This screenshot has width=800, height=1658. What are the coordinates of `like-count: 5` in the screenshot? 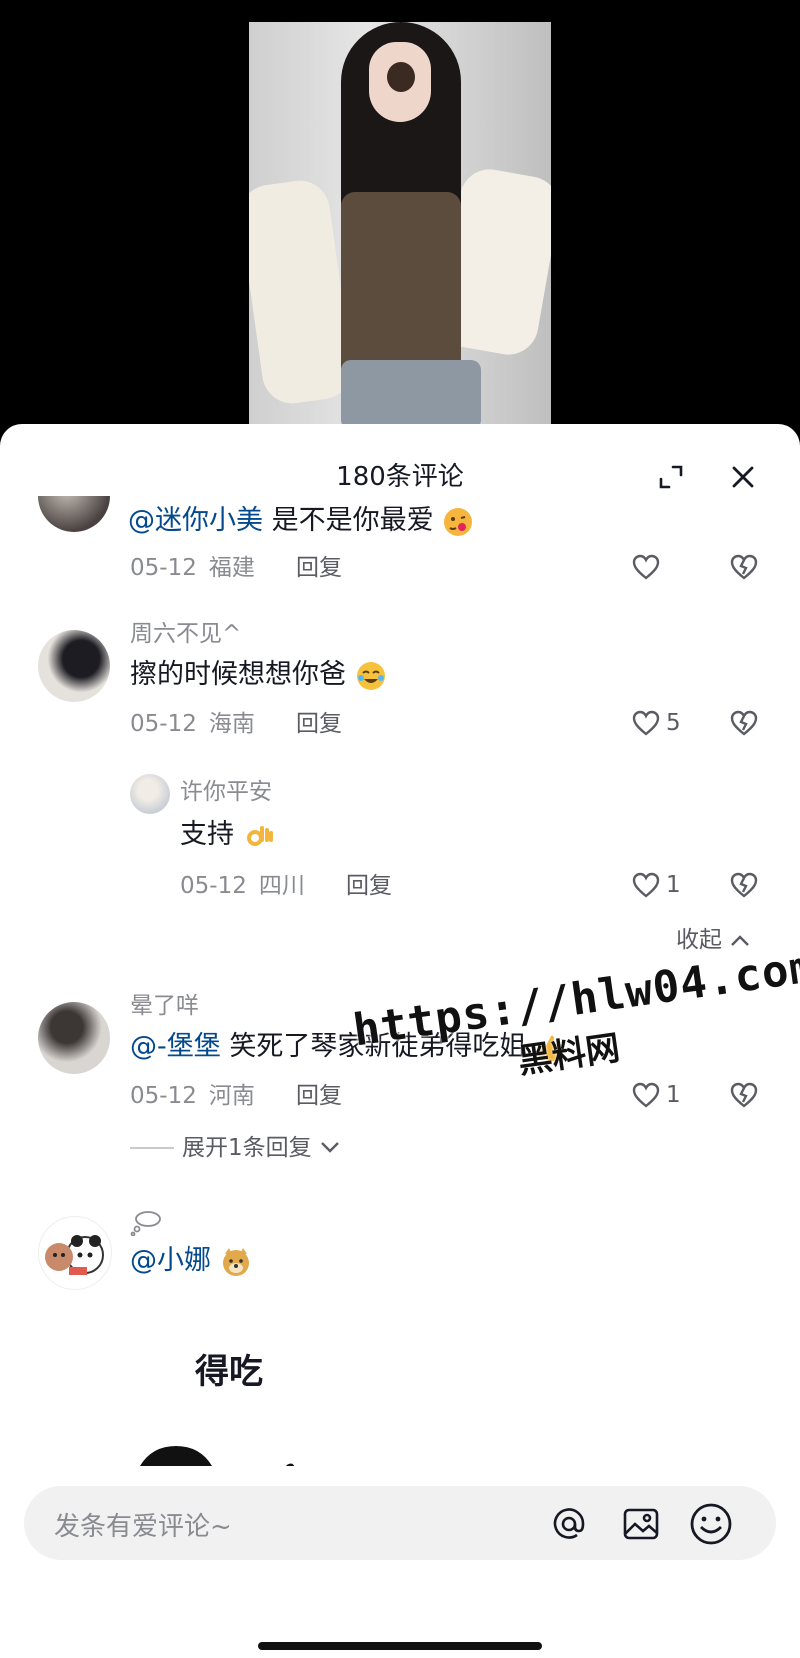 It's located at (673, 723).